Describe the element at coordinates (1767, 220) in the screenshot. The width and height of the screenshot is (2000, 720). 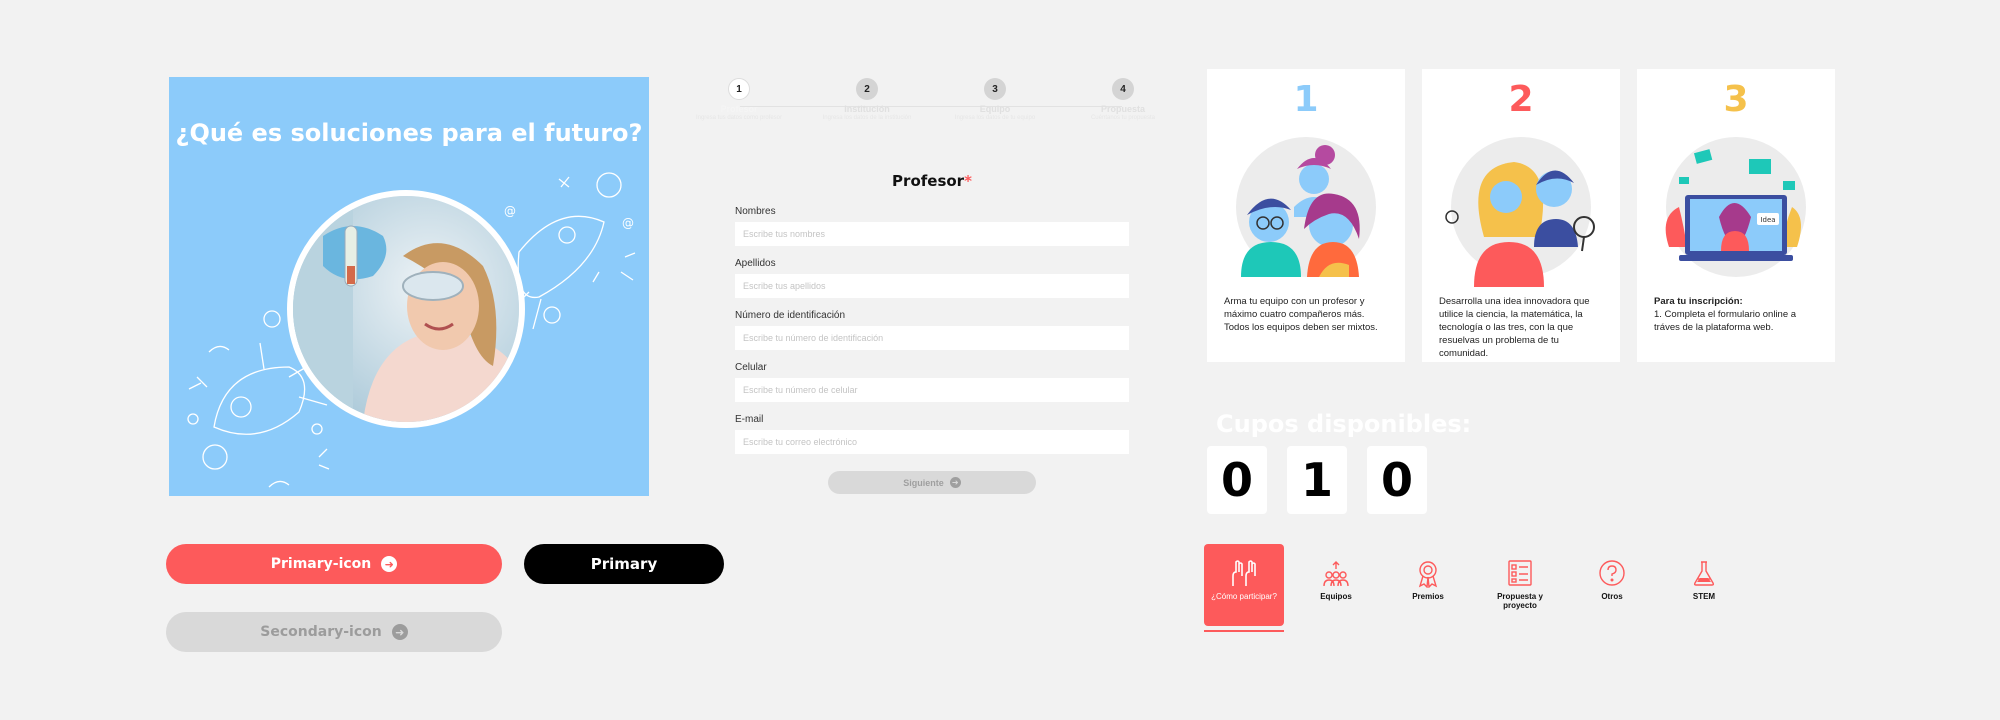
I see `screen-label: Idea` at that location.